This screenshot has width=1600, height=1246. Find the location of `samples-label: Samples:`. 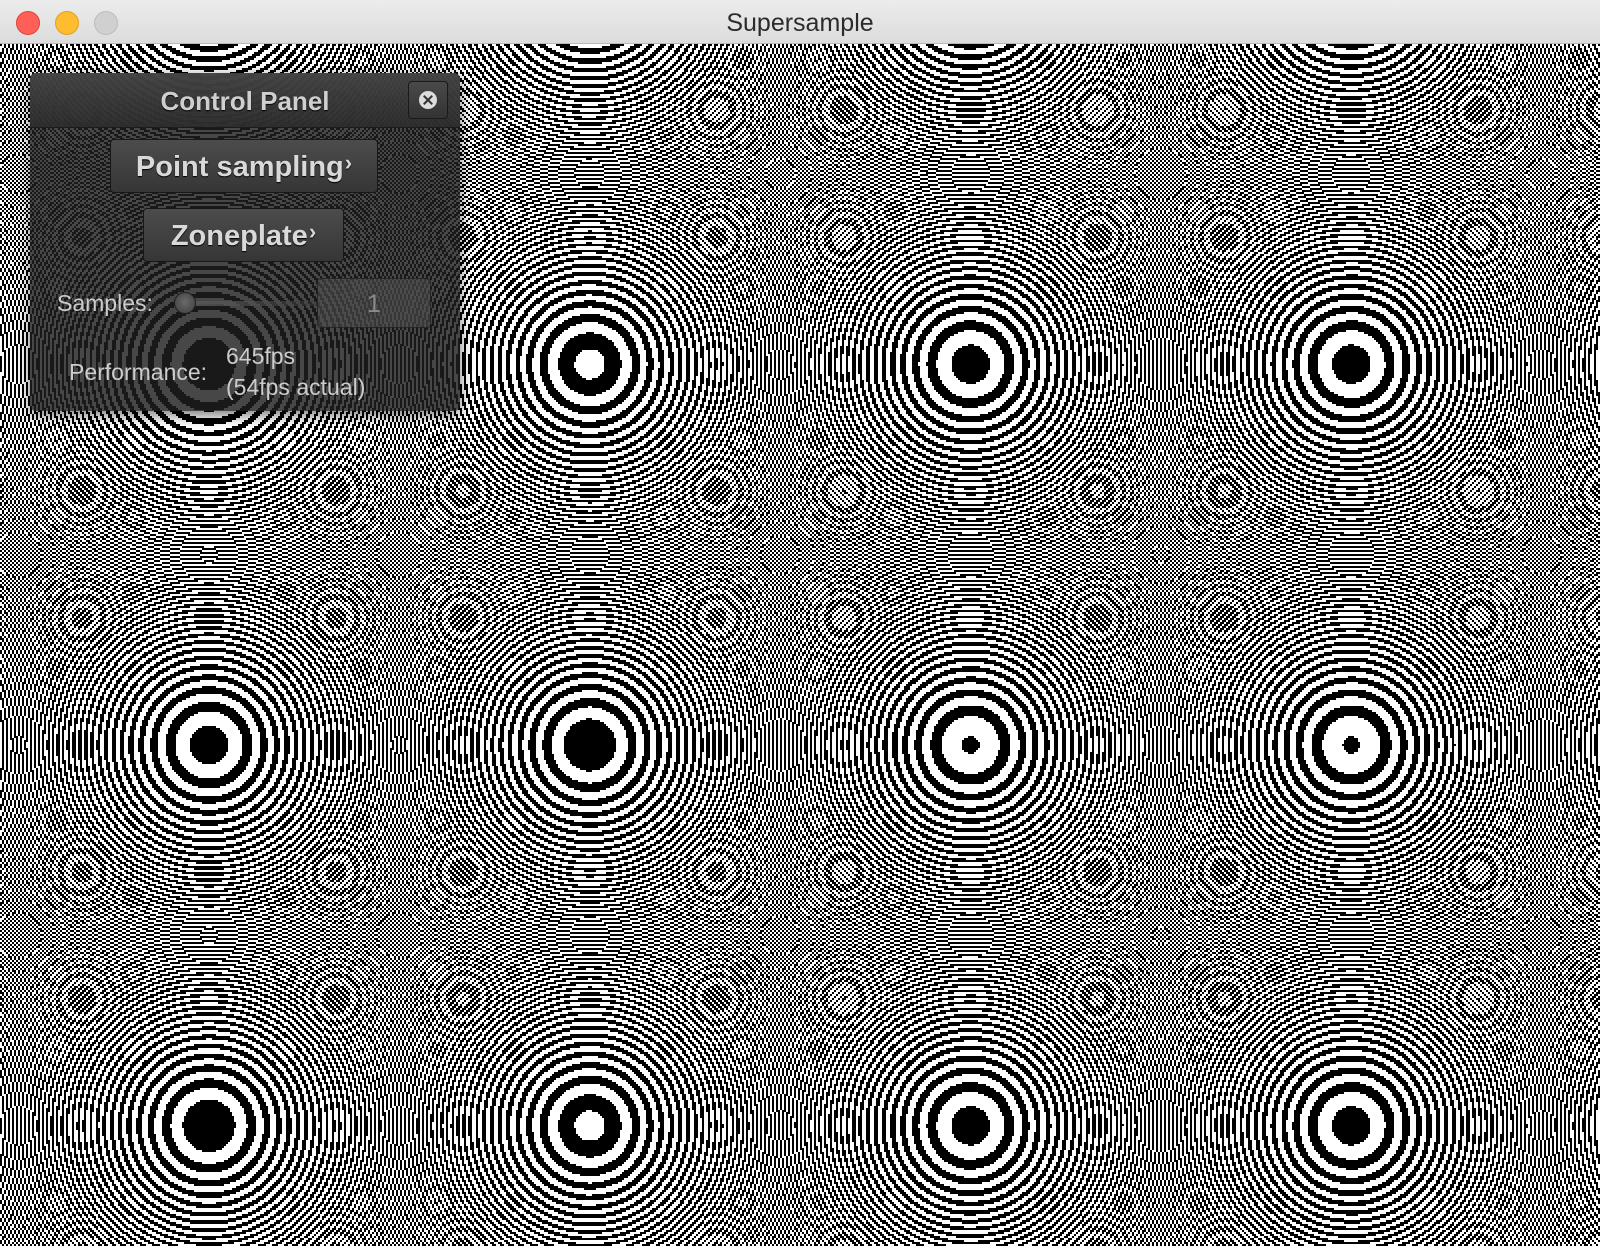

samples-label: Samples: is located at coordinates (105, 303).